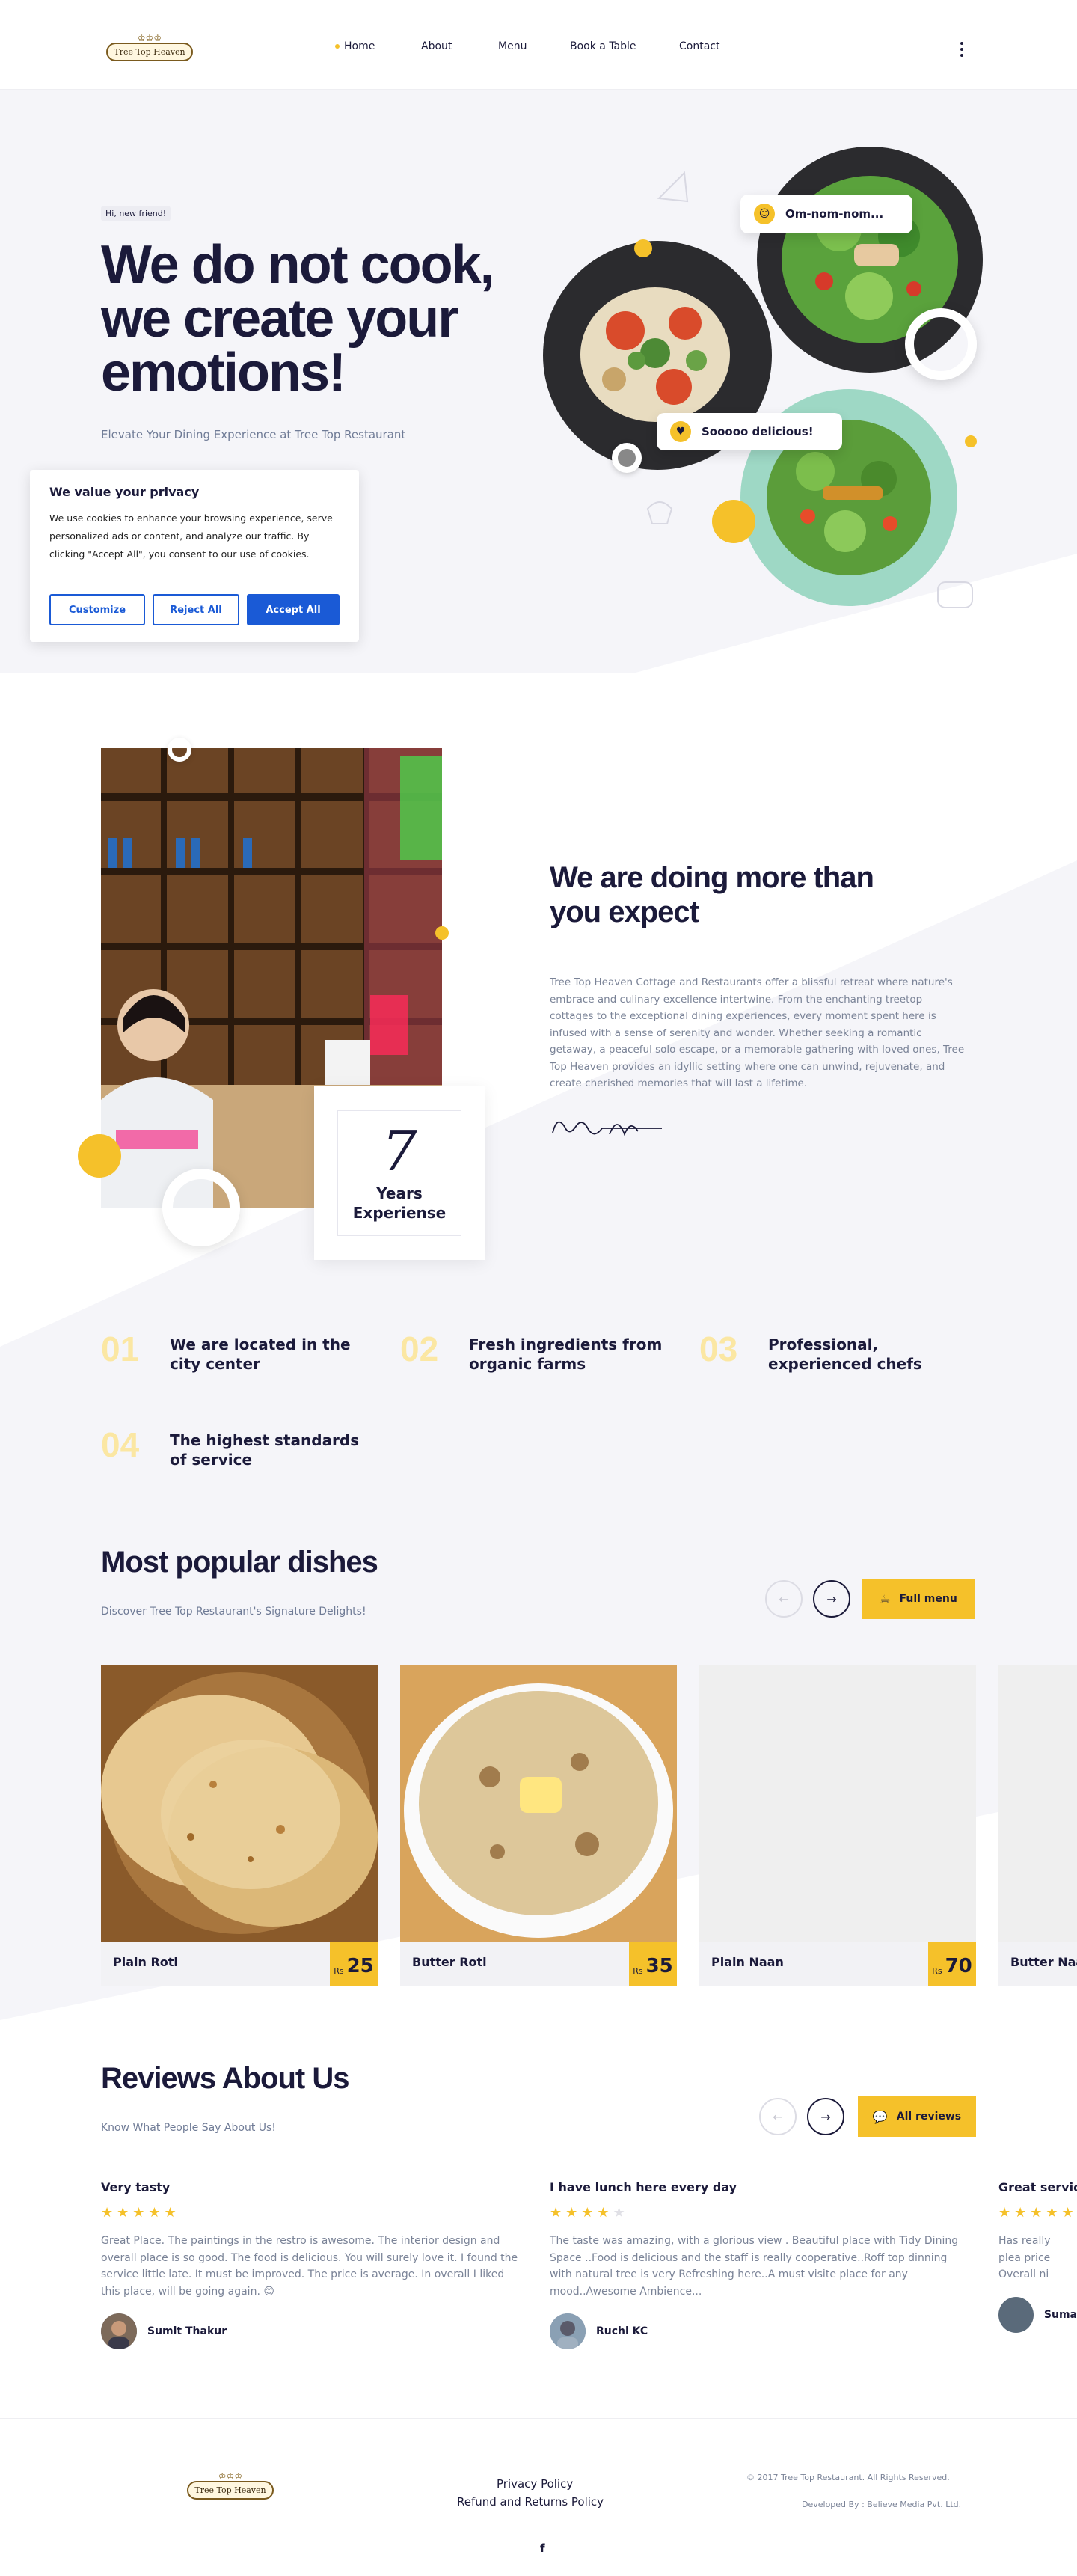  What do you see at coordinates (231, 2485) in the screenshot?
I see `footer-logo: ♔♔♔ Tree Top Heaven` at bounding box center [231, 2485].